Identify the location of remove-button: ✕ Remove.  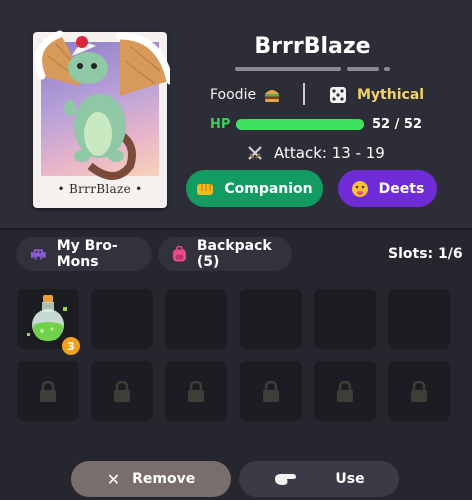
(151, 479).